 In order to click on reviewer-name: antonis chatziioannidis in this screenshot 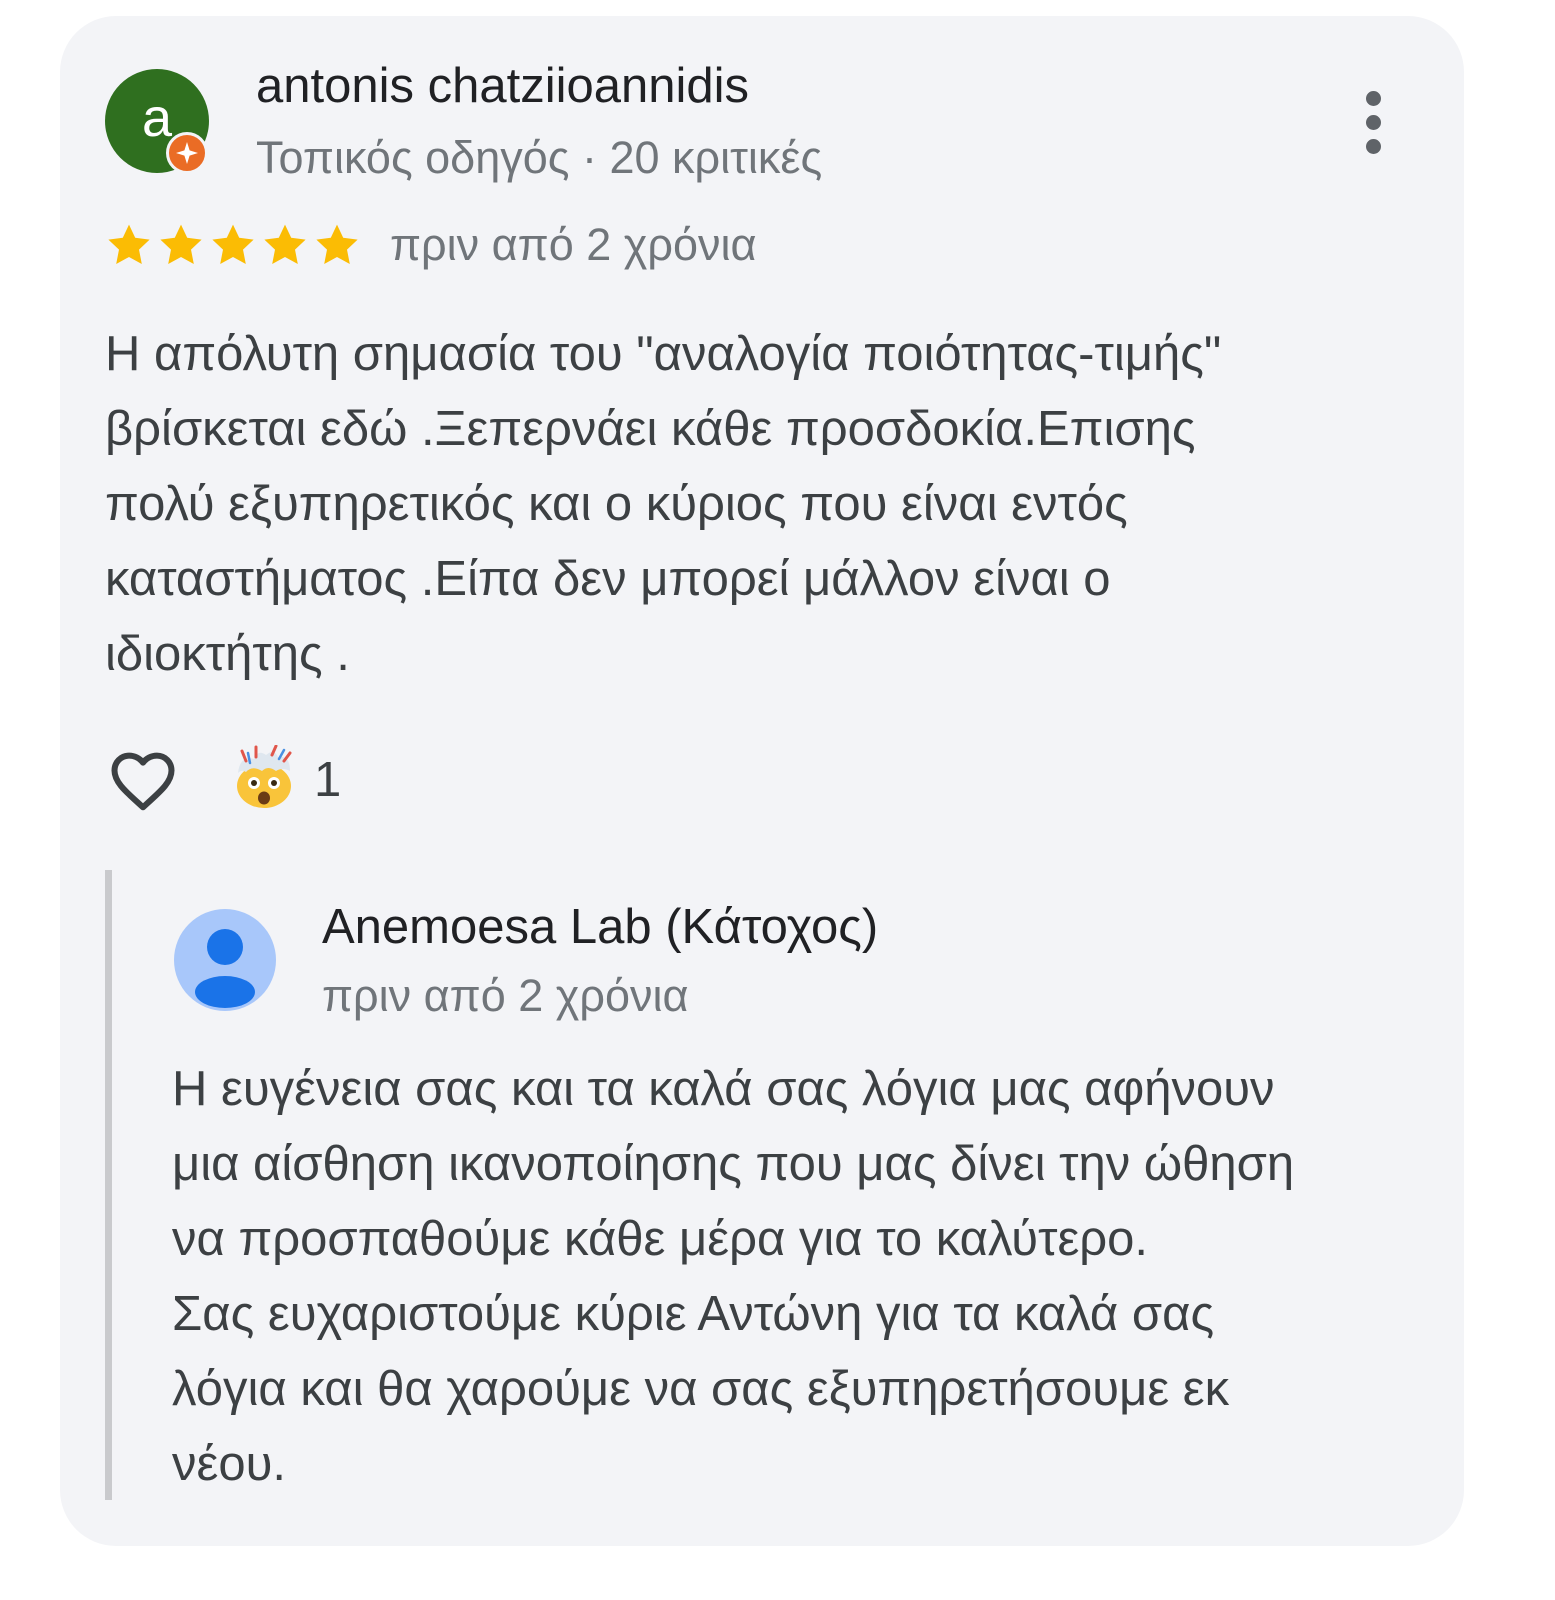, I will do `click(502, 86)`.